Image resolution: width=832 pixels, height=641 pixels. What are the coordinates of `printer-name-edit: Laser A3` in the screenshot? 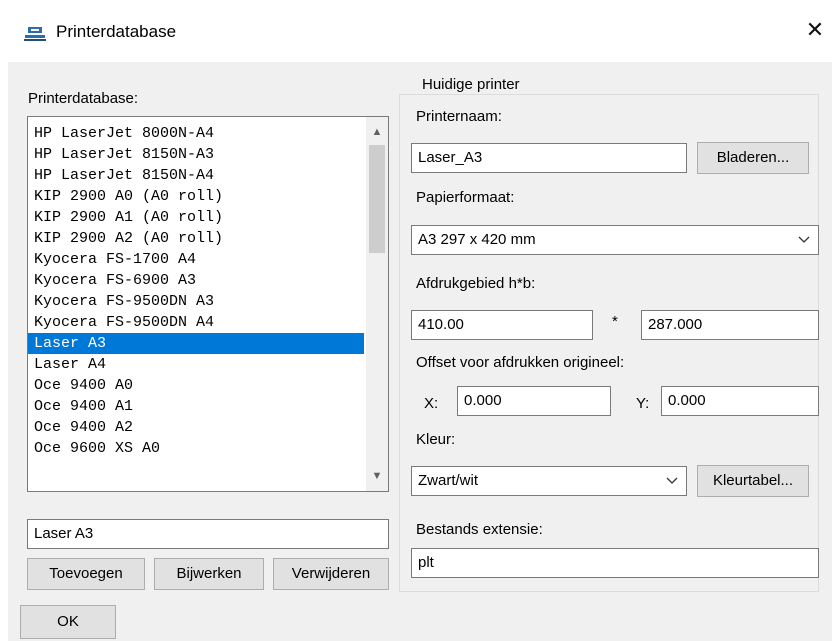 It's located at (208, 534).